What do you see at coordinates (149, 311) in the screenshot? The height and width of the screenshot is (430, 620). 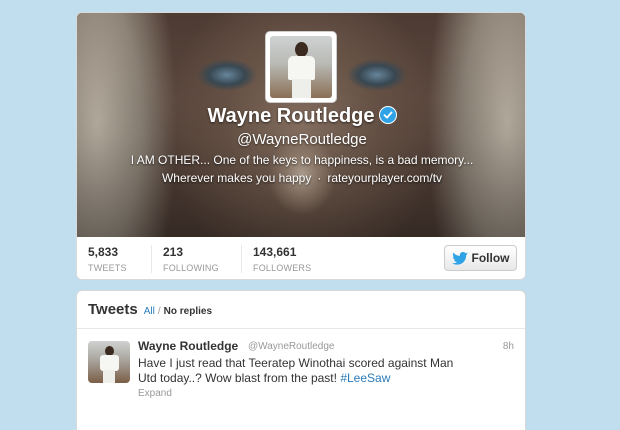 I see `filter-all-link: All` at bounding box center [149, 311].